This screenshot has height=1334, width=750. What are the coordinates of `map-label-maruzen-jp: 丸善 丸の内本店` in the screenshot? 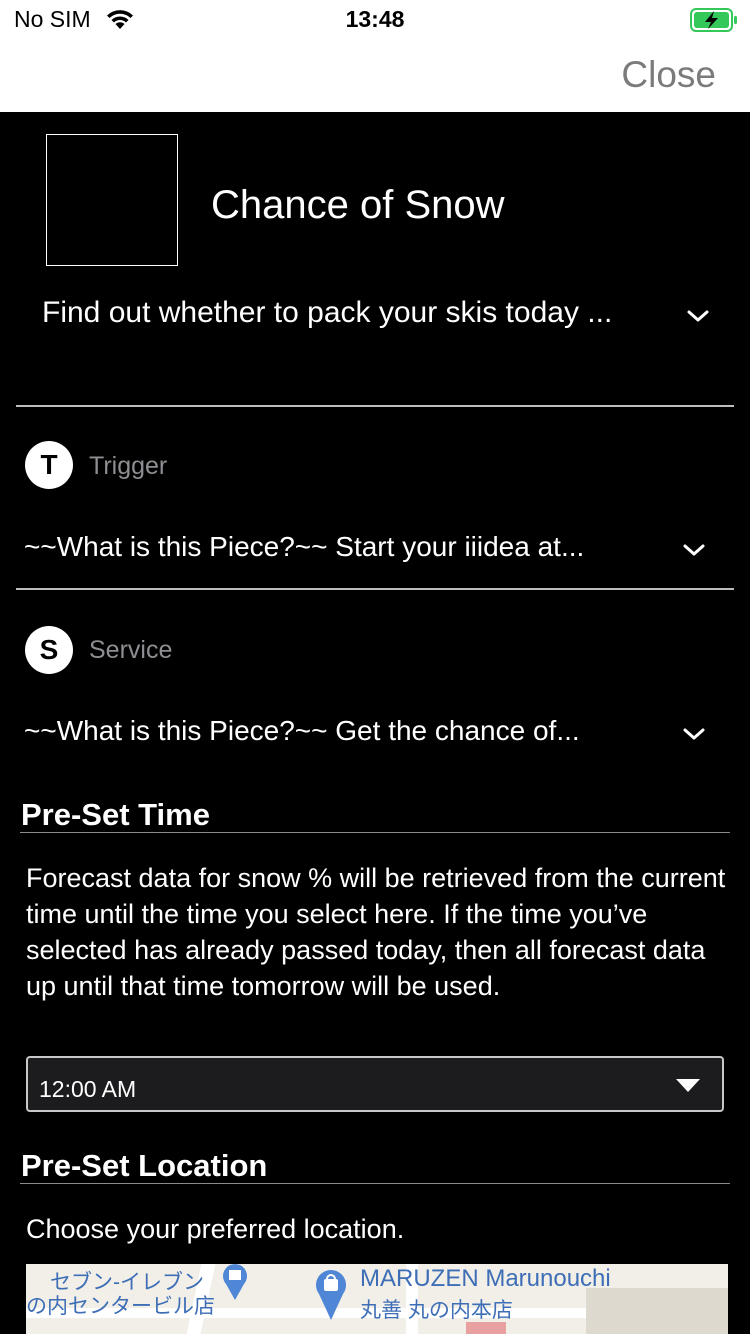 It's located at (436, 1310).